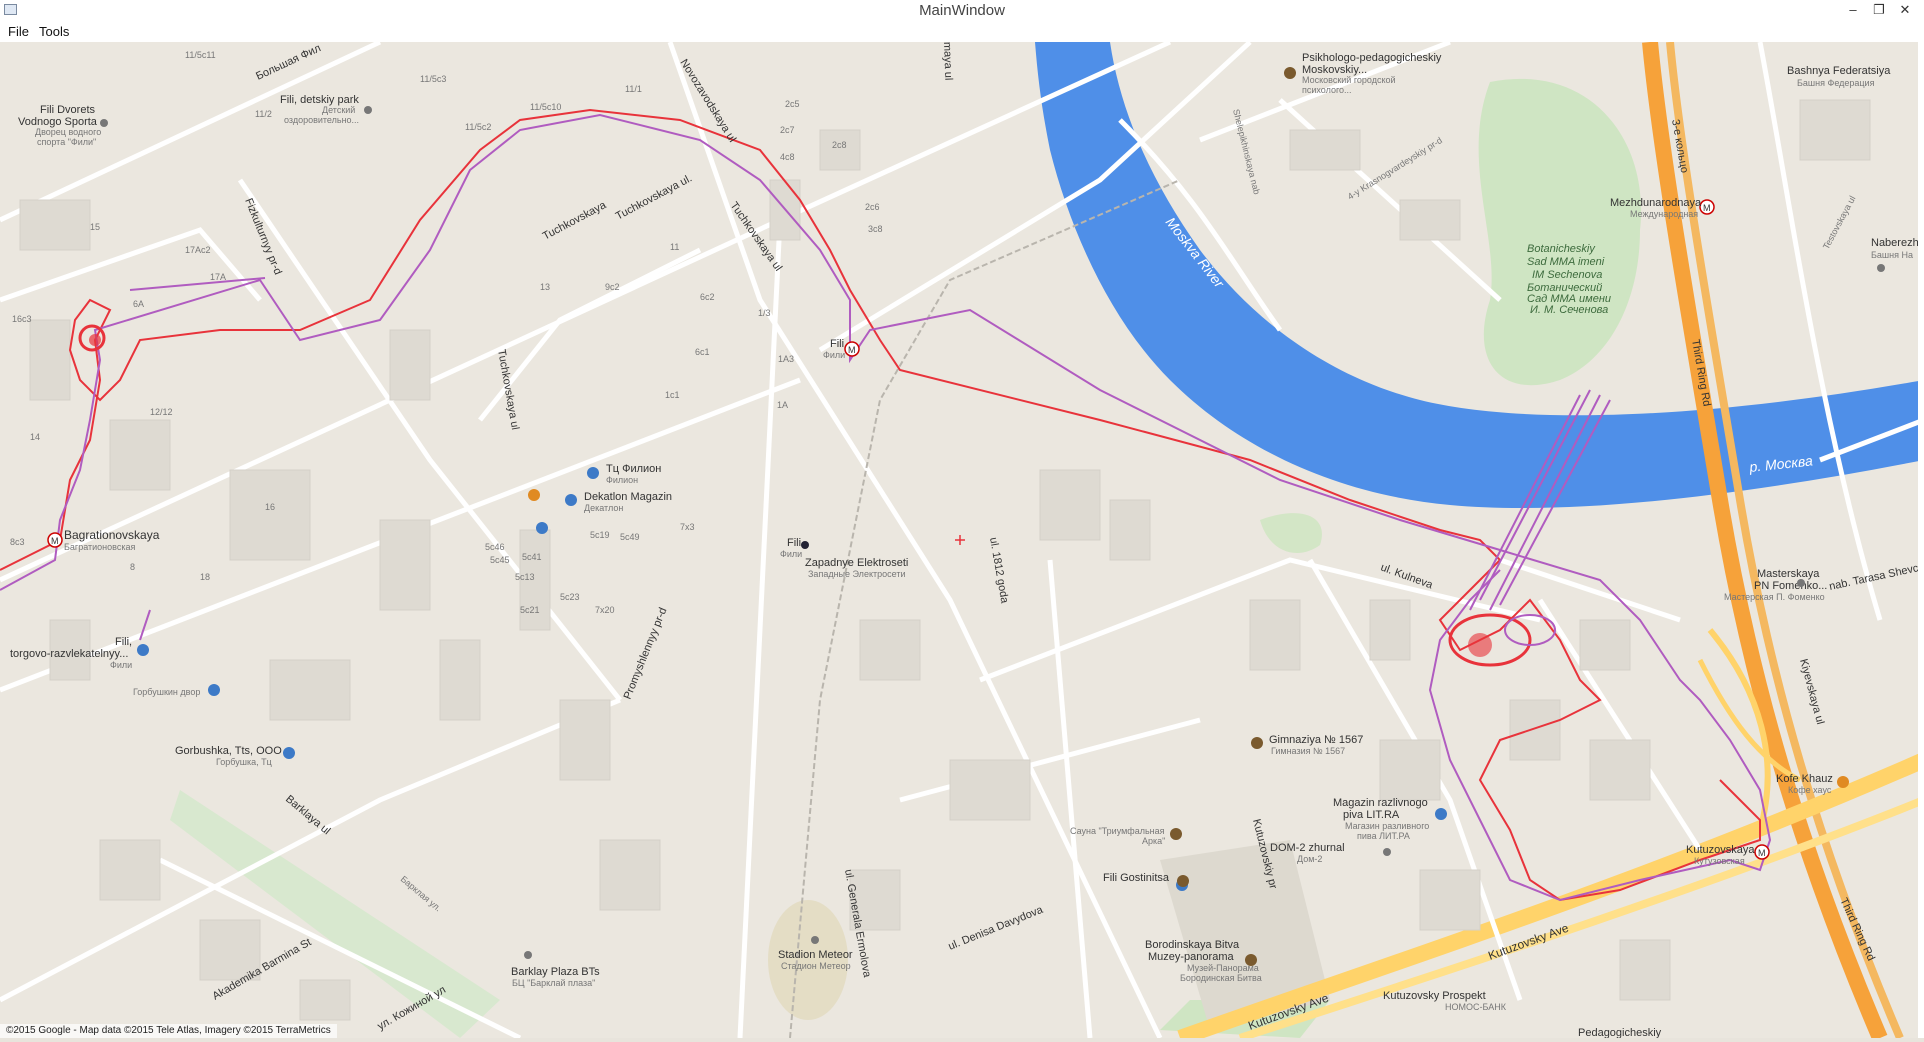 This screenshot has width=1924, height=1042. What do you see at coordinates (495, 547) in the screenshot?
I see `svg-text: 5c46` at bounding box center [495, 547].